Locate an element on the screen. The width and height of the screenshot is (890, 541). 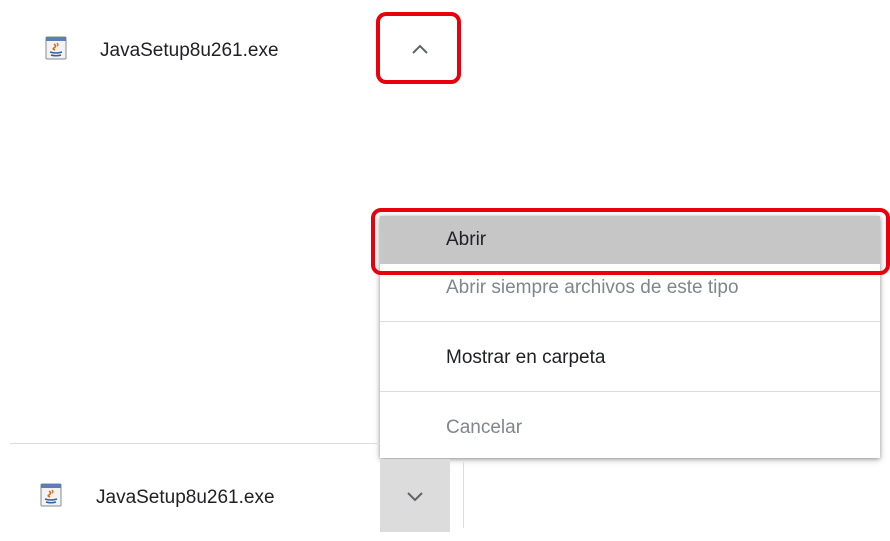
download-options-button is located at coordinates (420, 49).